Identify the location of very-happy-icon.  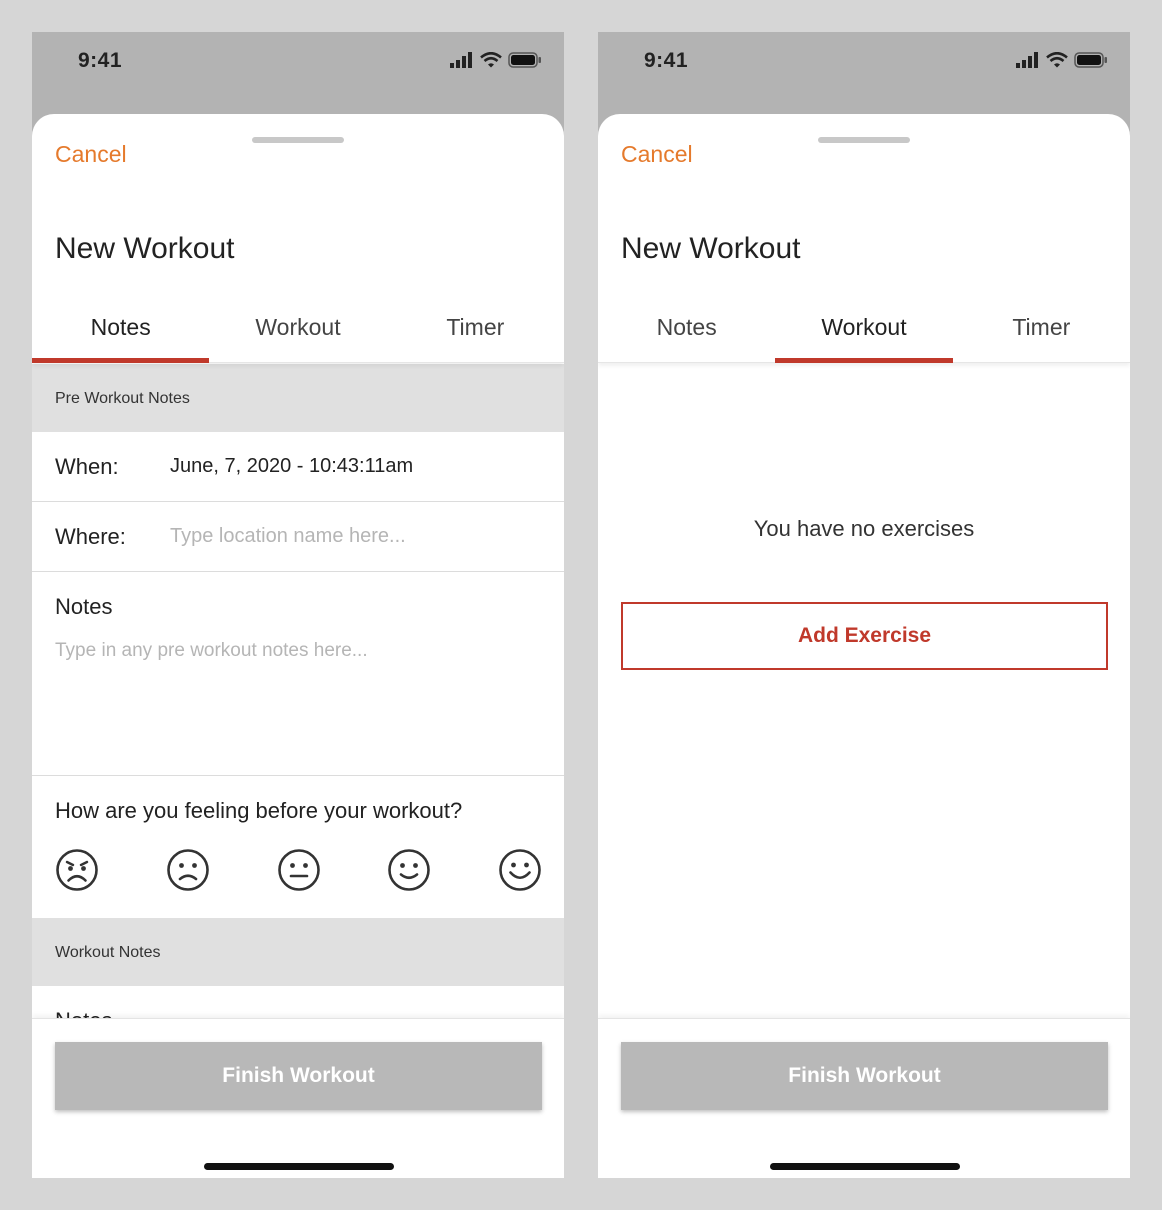
(520, 870).